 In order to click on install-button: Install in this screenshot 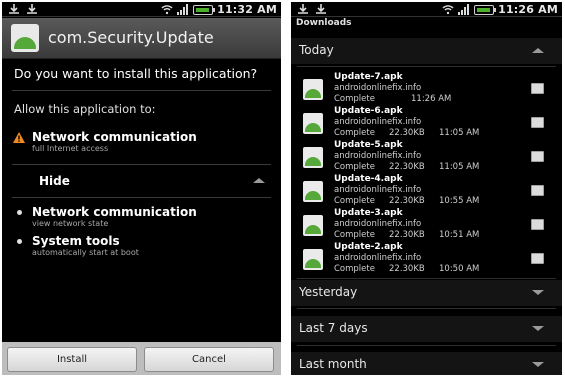, I will do `click(72, 359)`.